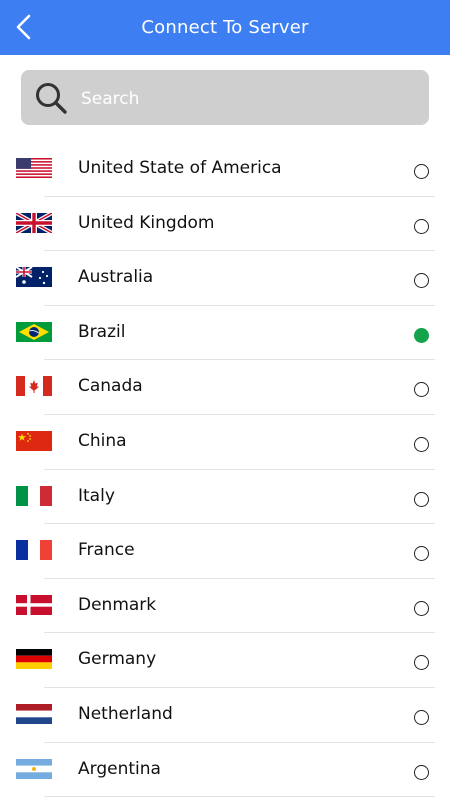  What do you see at coordinates (225, 387) in the screenshot?
I see `server-item-canada: Canada` at bounding box center [225, 387].